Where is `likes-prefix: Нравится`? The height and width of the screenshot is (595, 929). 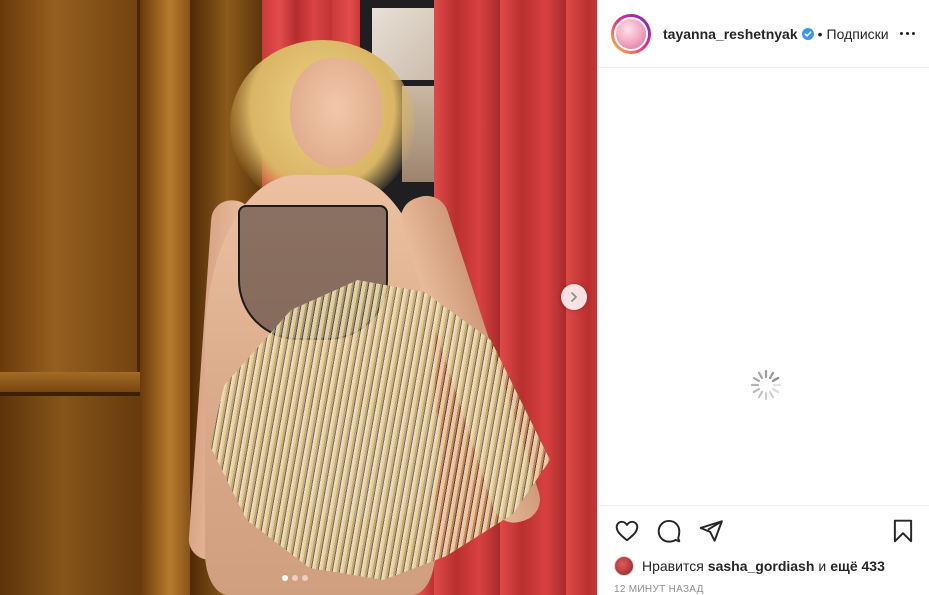
likes-prefix: Нравится is located at coordinates (673, 566).